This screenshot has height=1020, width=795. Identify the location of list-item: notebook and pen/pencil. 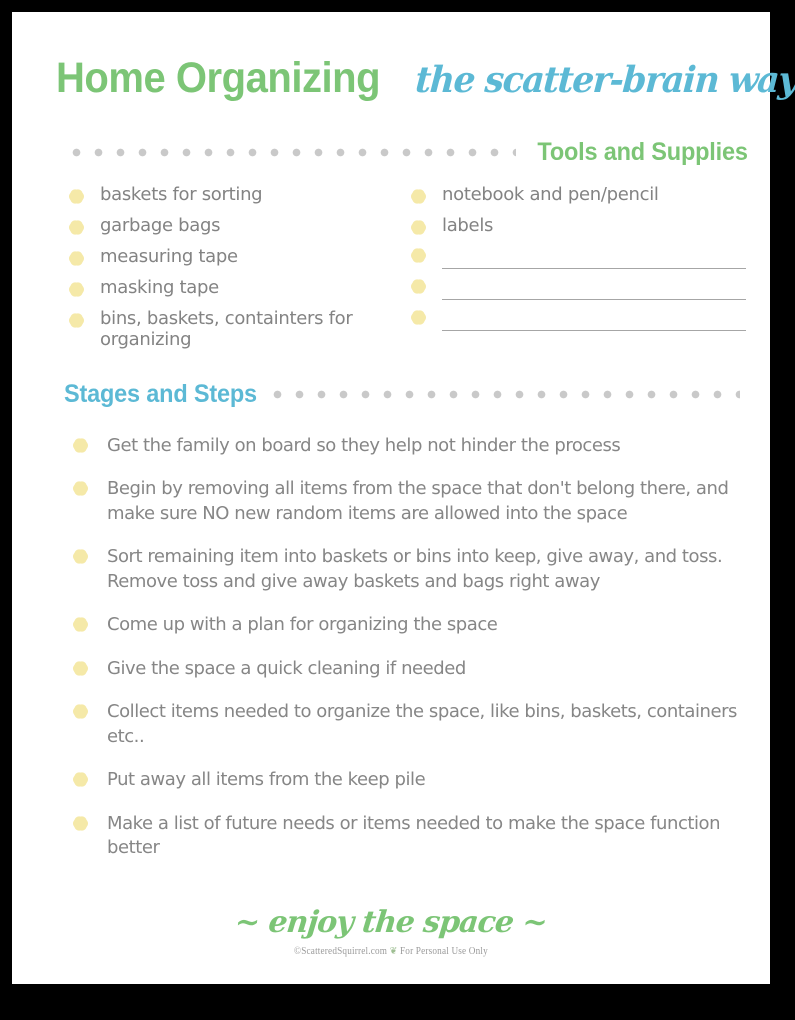
(580, 199).